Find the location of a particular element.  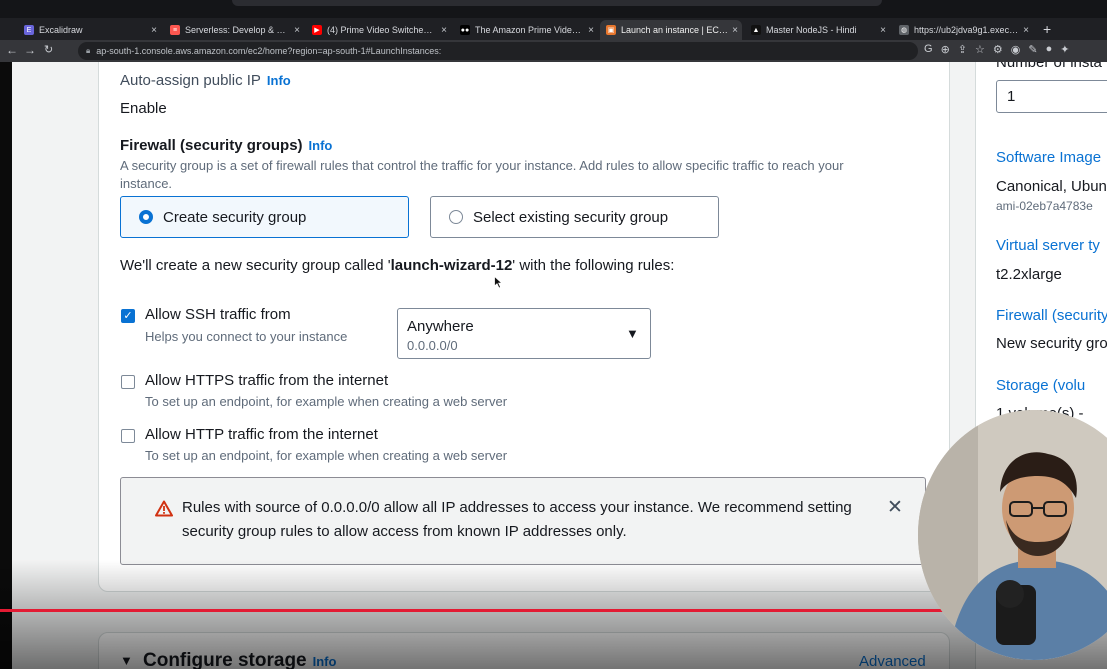

create-security-group-label: Create security group is located at coordinates (235, 217).